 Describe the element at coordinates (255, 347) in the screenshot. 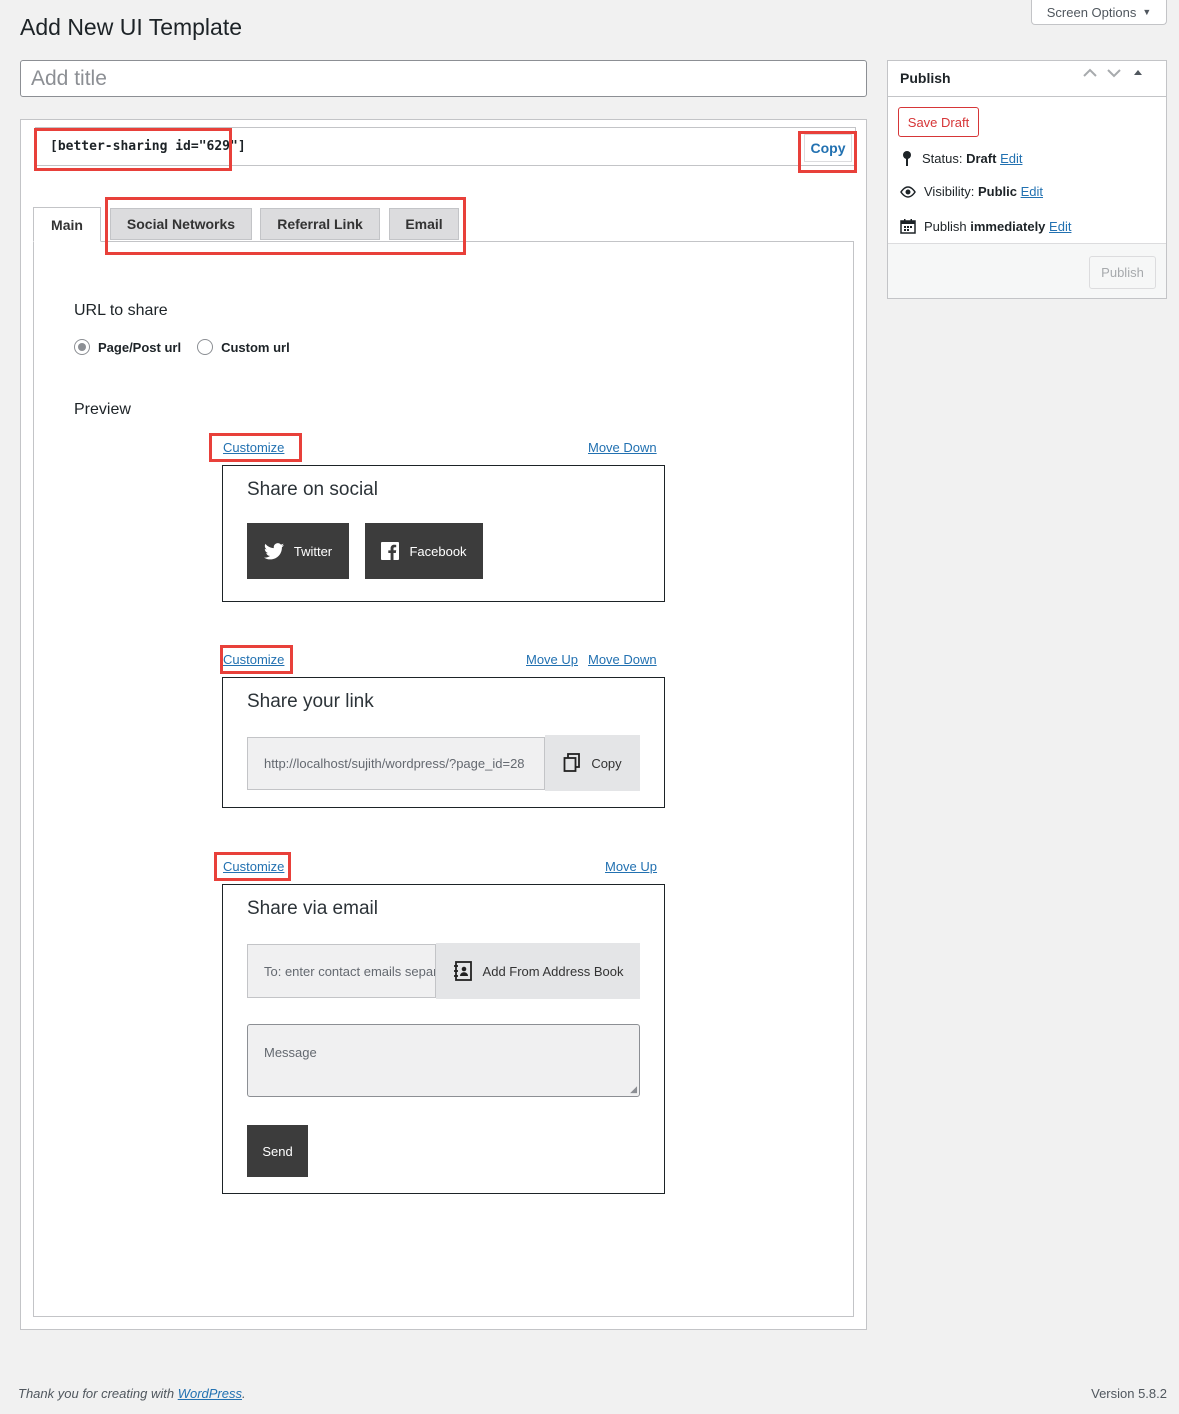

I see `custom-url-label: Custom url` at that location.